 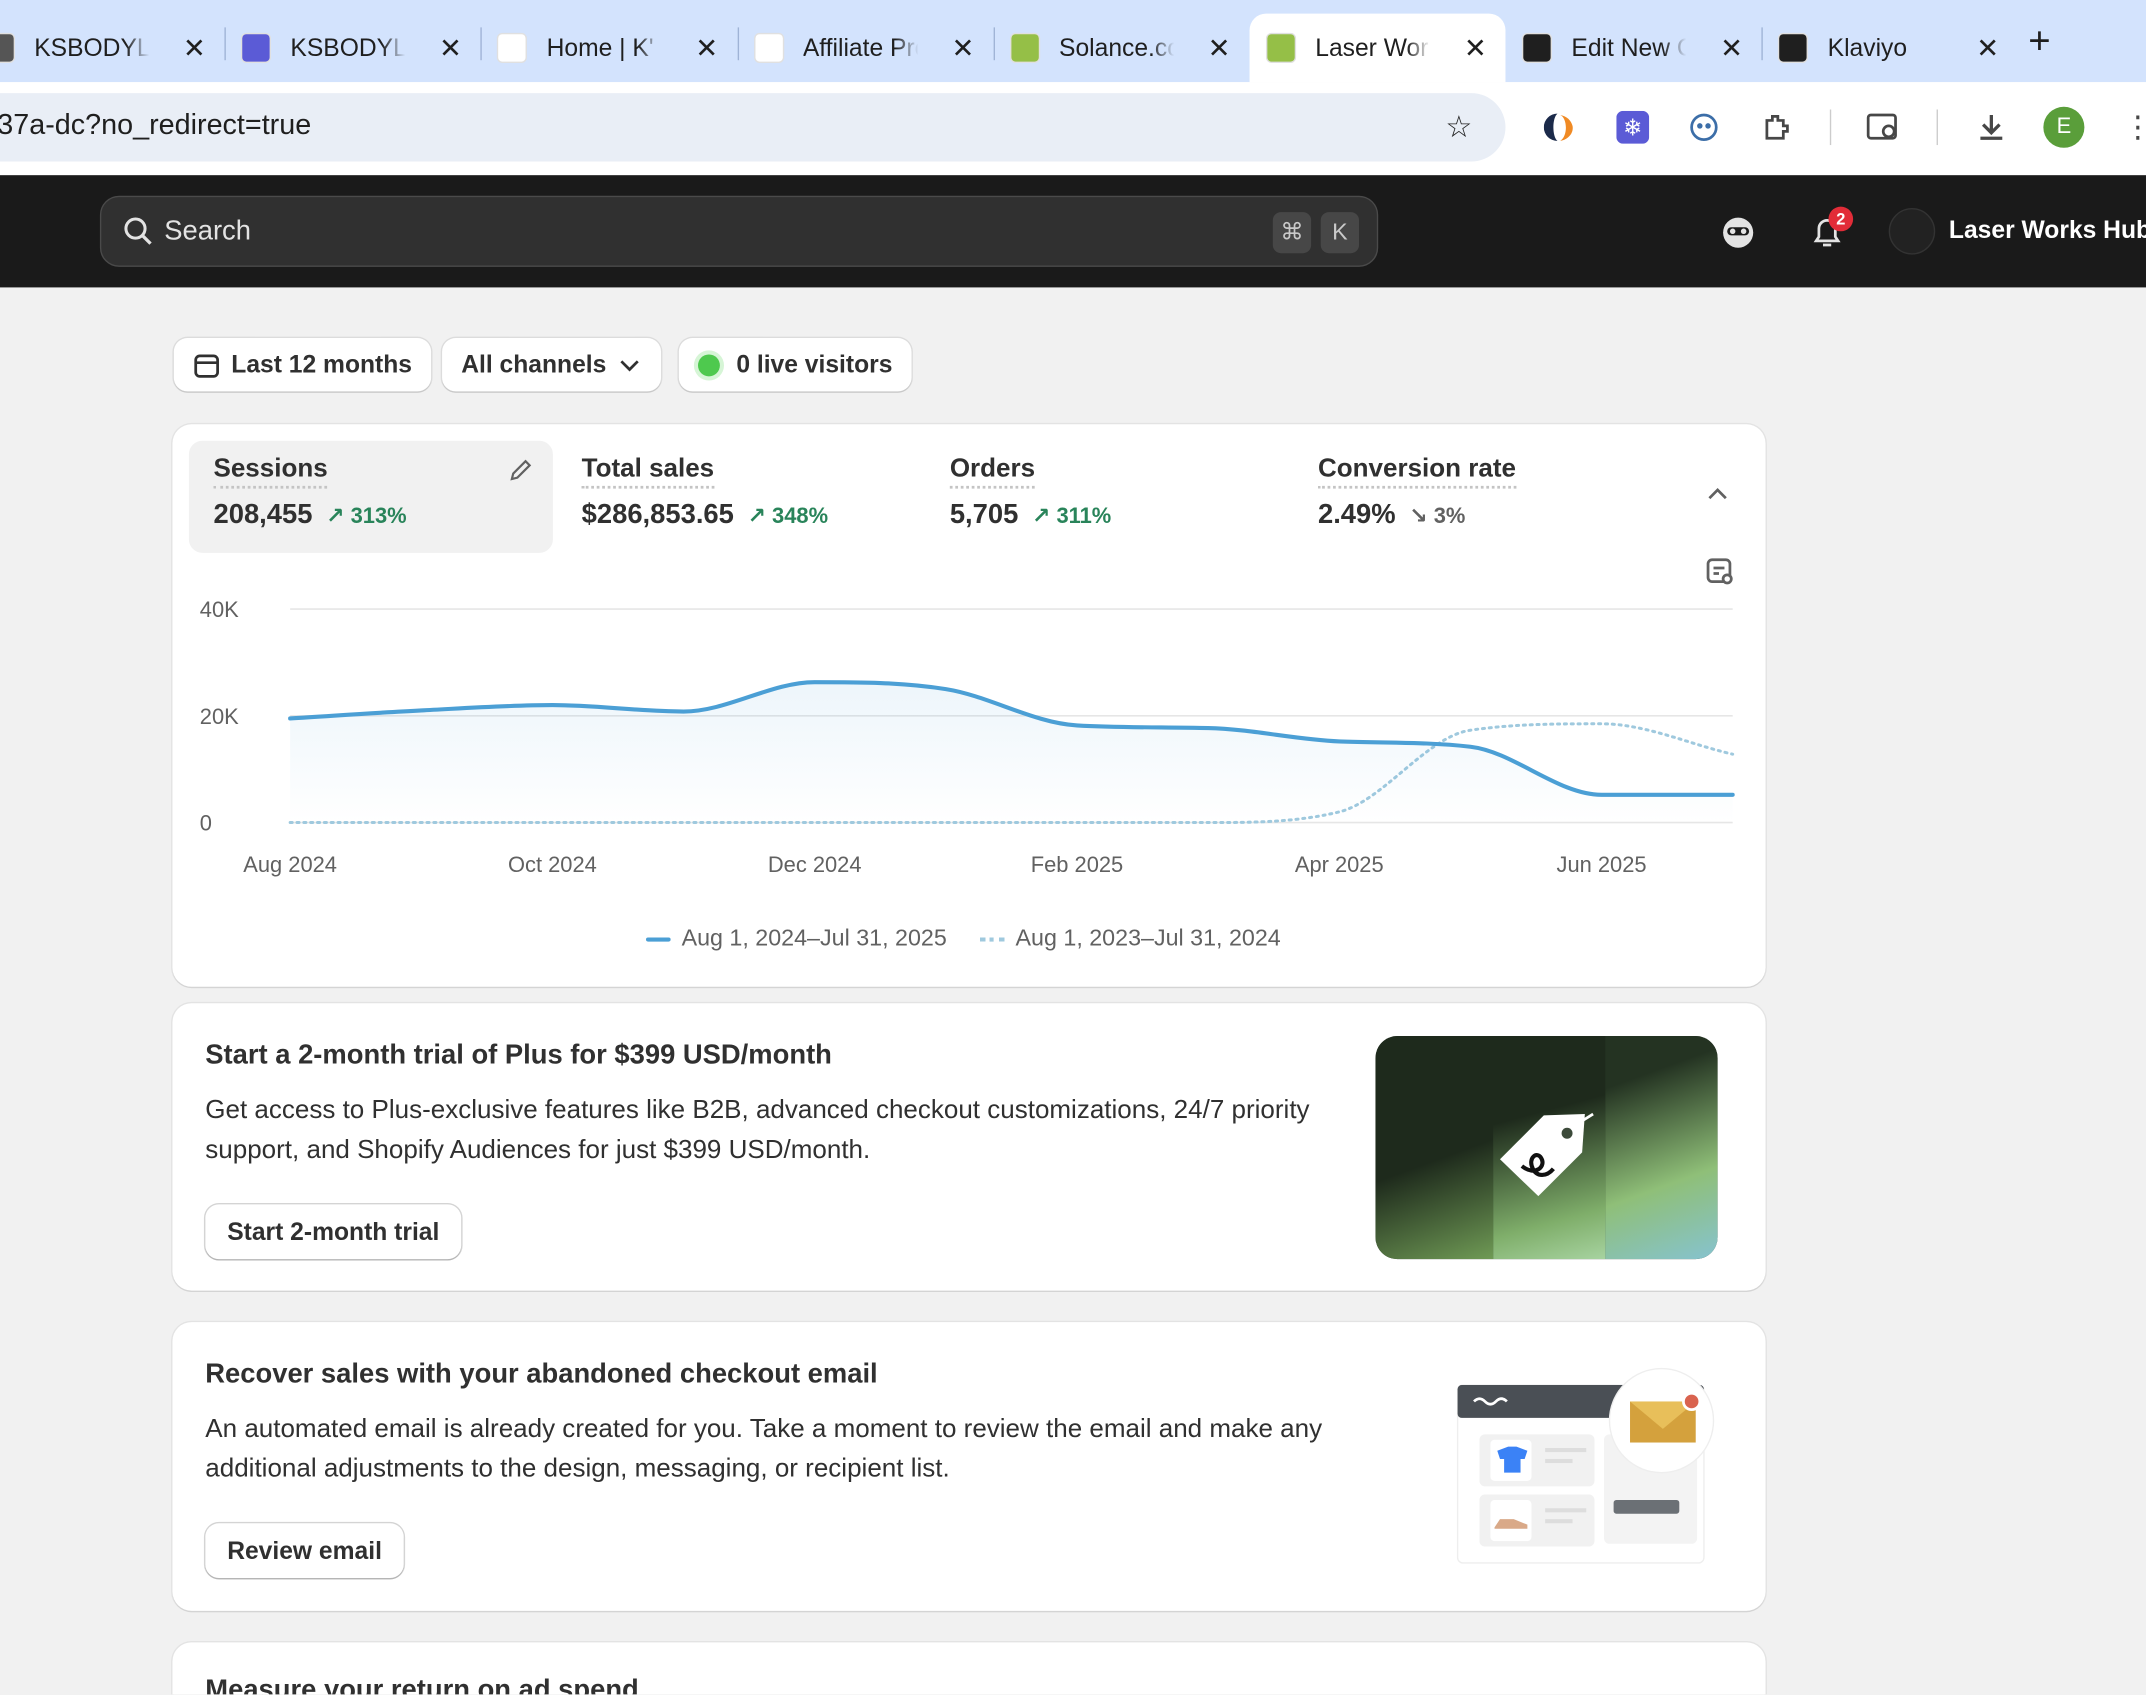 What do you see at coordinates (600, 47) in the screenshot?
I see `tab-title: Home | K'` at bounding box center [600, 47].